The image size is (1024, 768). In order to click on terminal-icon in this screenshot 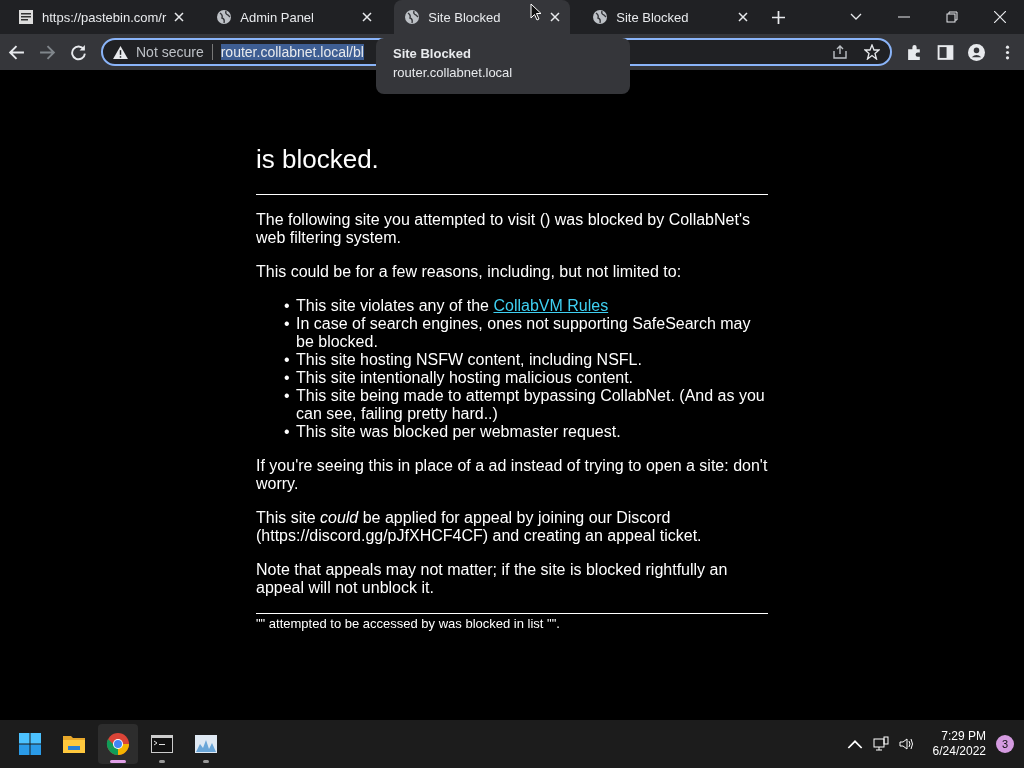, I will do `click(162, 744)`.